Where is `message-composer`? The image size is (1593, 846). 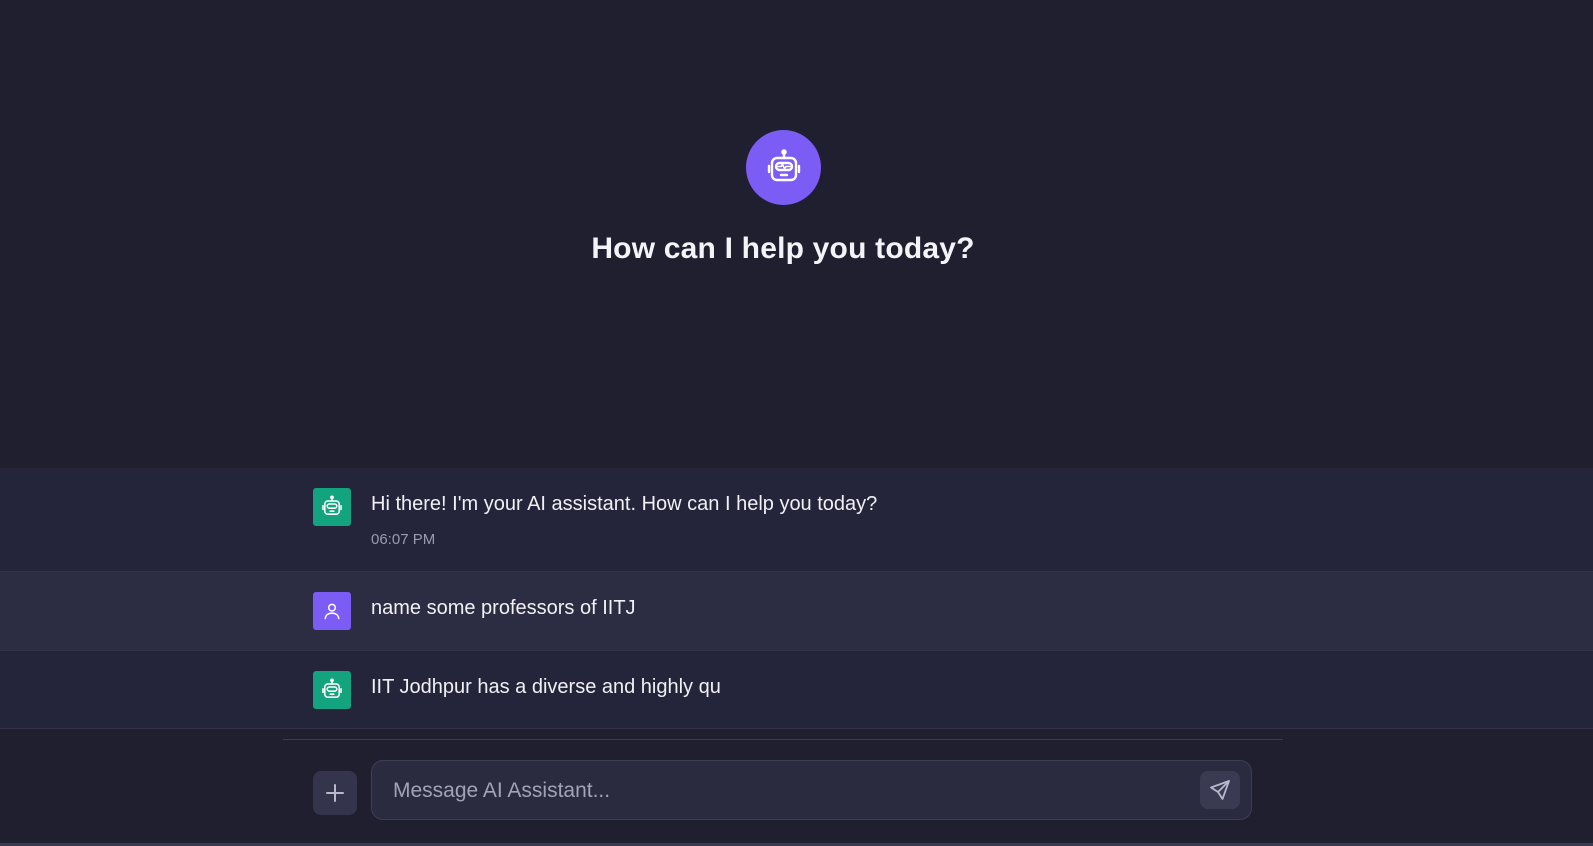 message-composer is located at coordinates (796, 787).